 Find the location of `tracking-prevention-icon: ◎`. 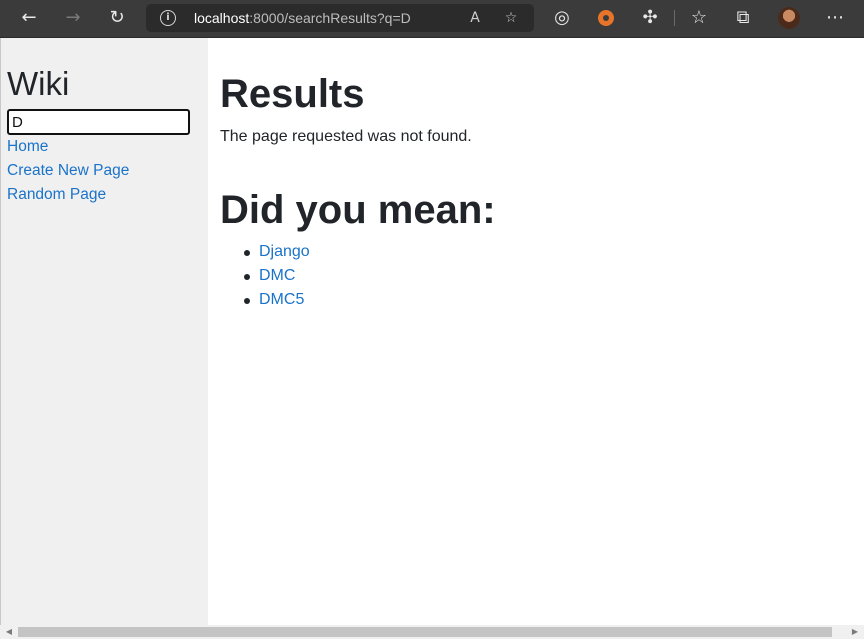

tracking-prevention-icon: ◎ is located at coordinates (562, 18).